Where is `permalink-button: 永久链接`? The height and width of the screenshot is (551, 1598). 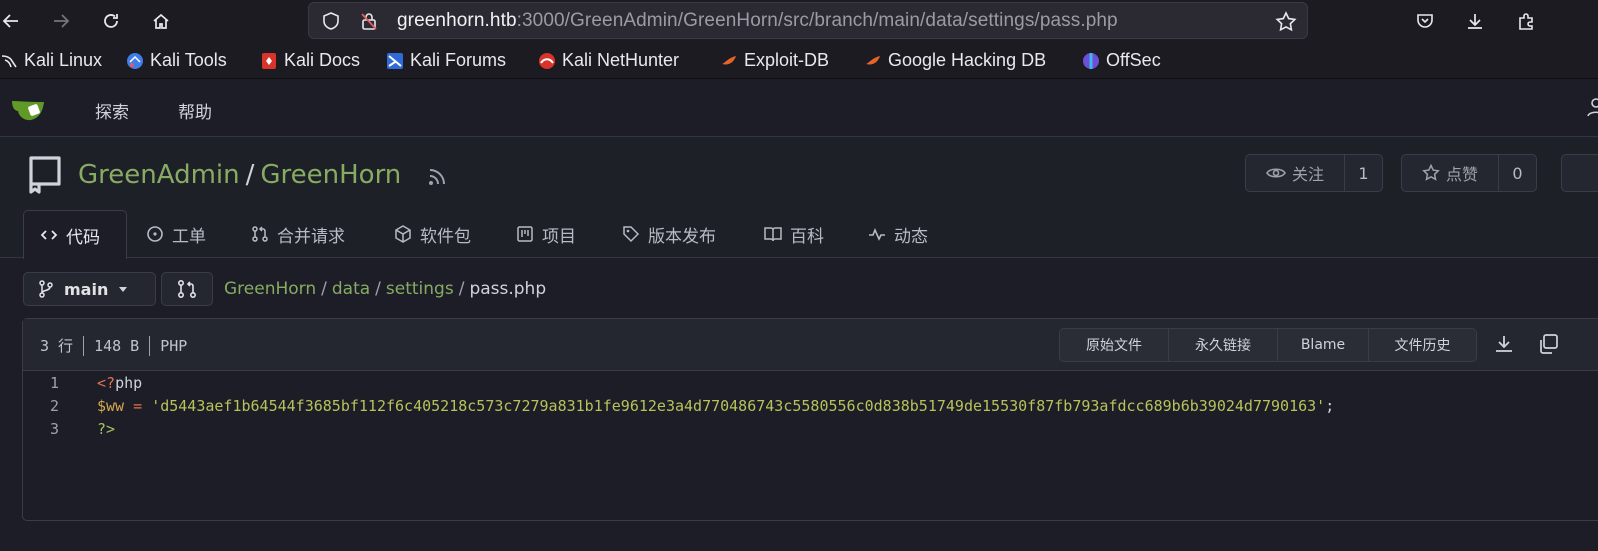 permalink-button: 永久链接 is located at coordinates (1222, 345).